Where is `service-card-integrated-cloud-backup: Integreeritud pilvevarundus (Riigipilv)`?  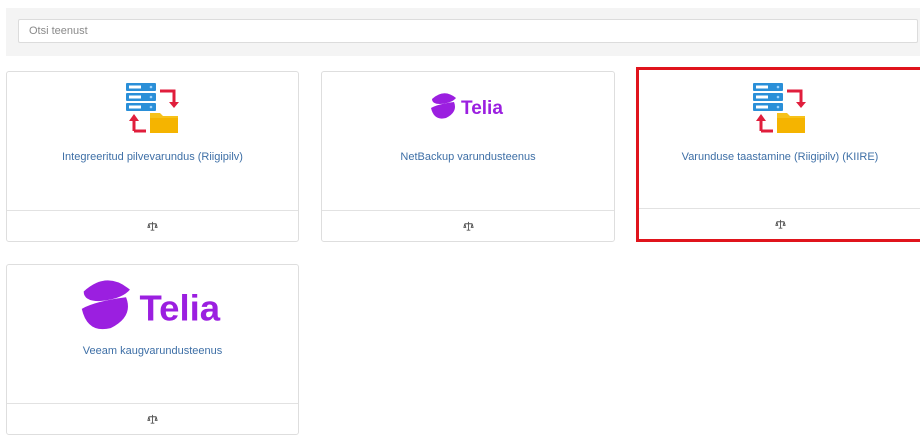
service-card-integrated-cloud-backup: Integreeritud pilvevarundus (Riigipilv) is located at coordinates (152, 156).